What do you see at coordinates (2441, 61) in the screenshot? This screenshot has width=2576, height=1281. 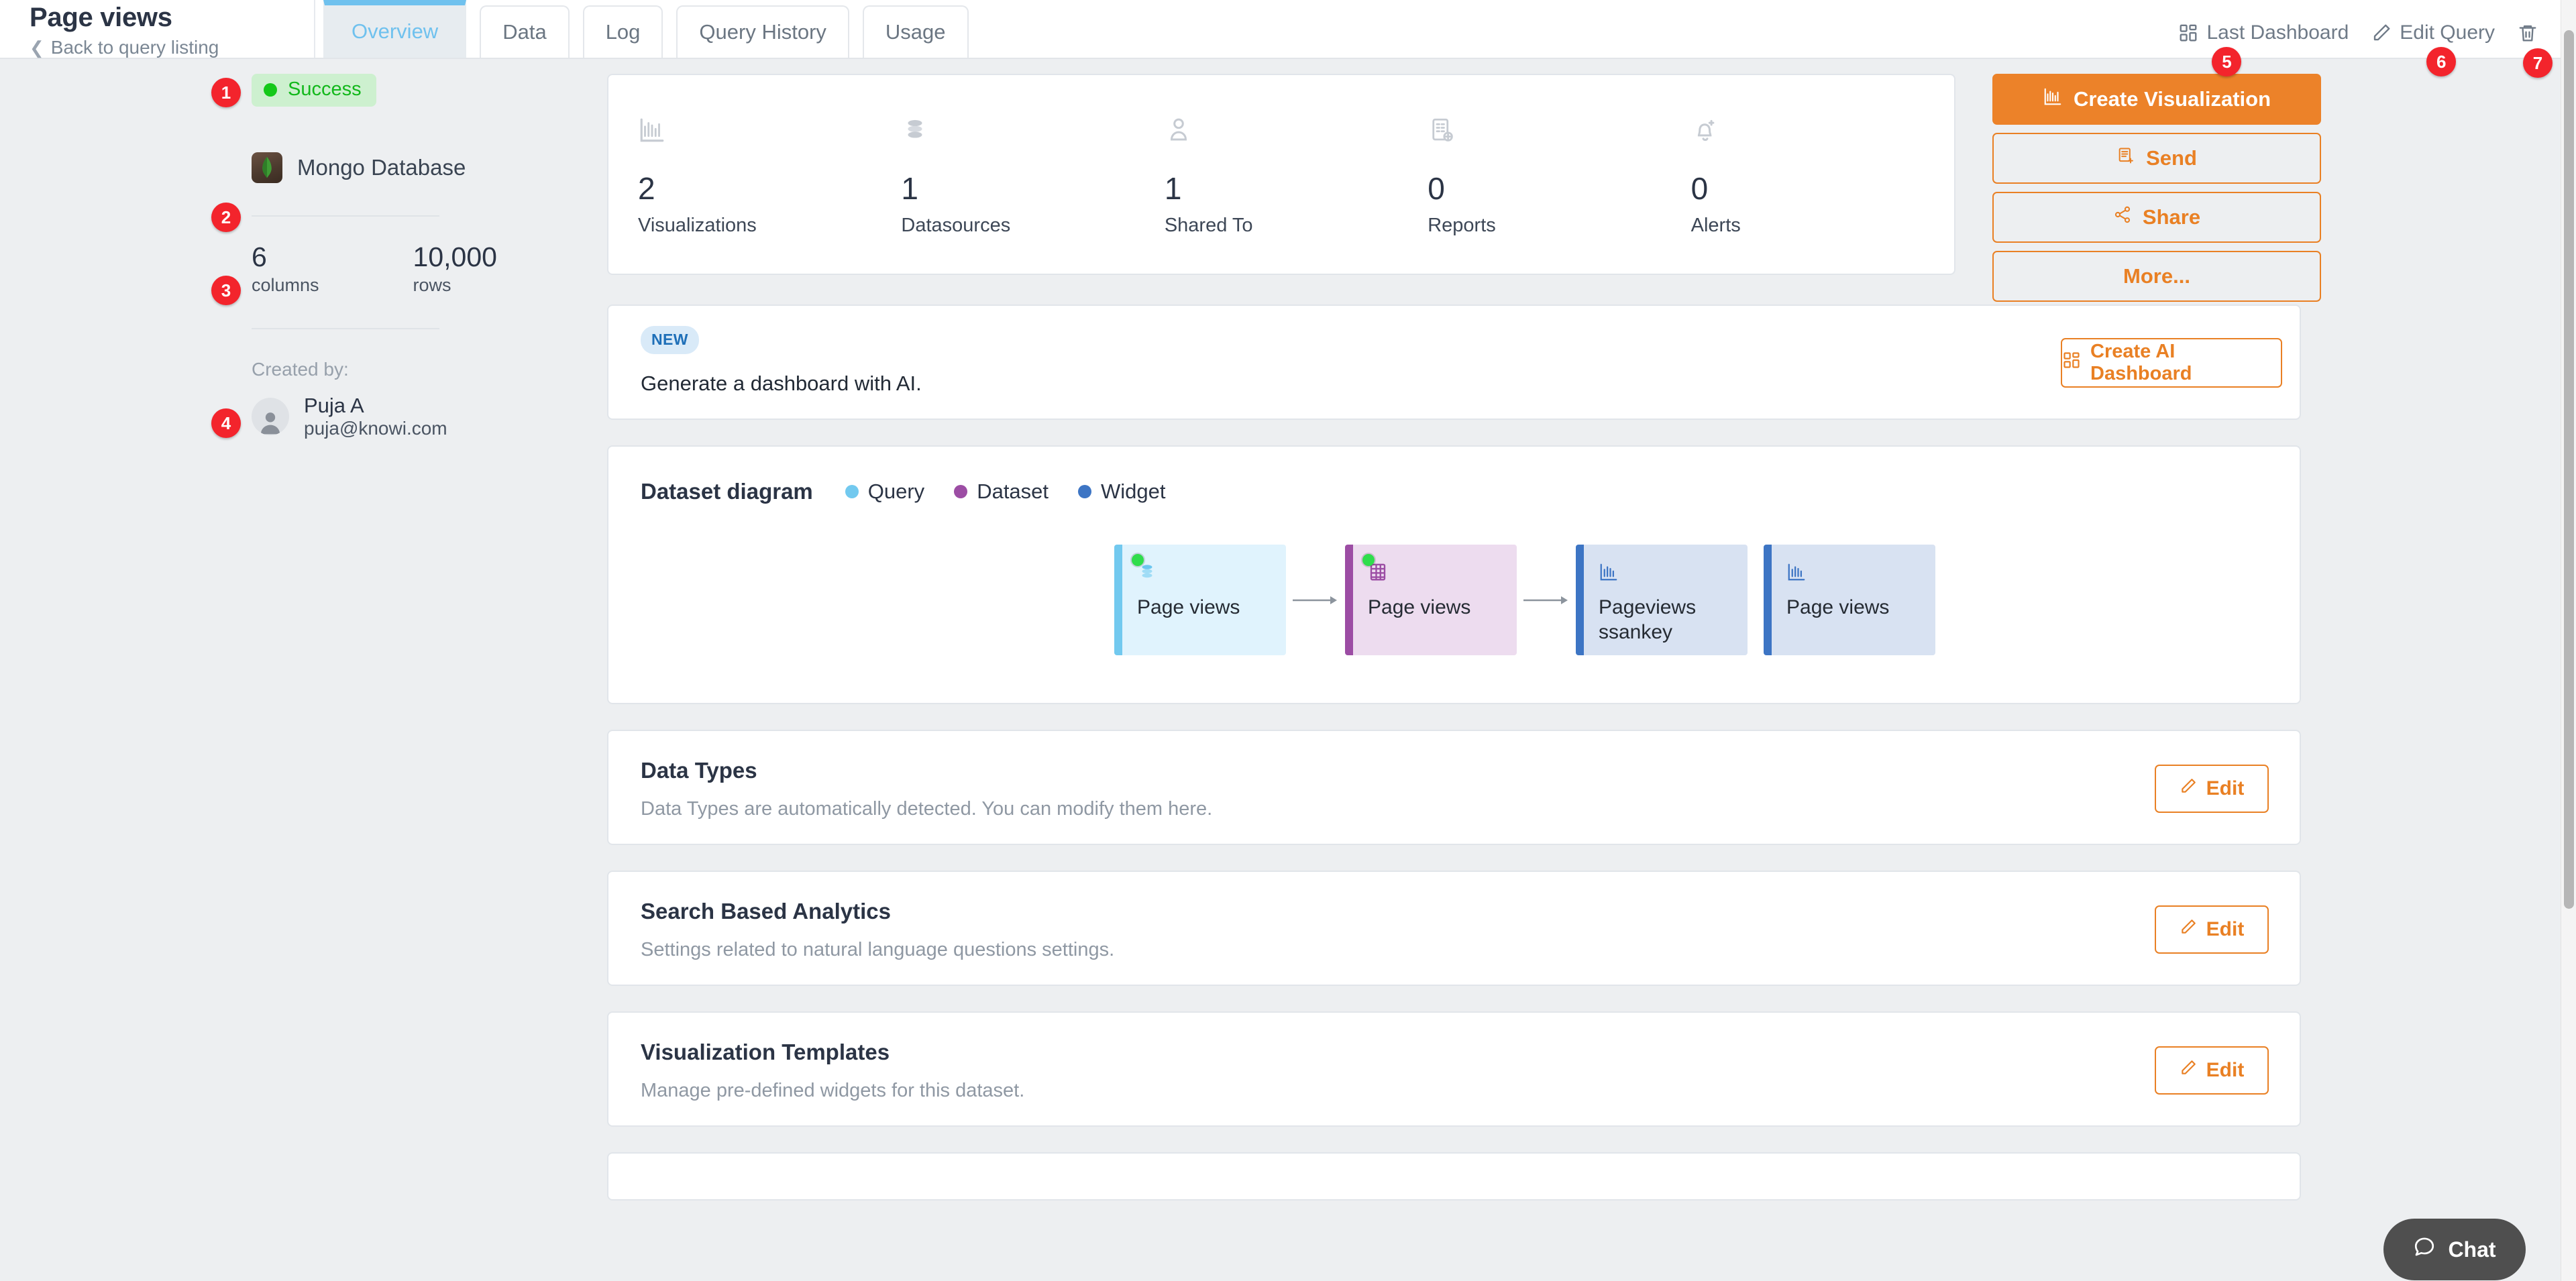 I see `callout-badge-6: 6` at bounding box center [2441, 61].